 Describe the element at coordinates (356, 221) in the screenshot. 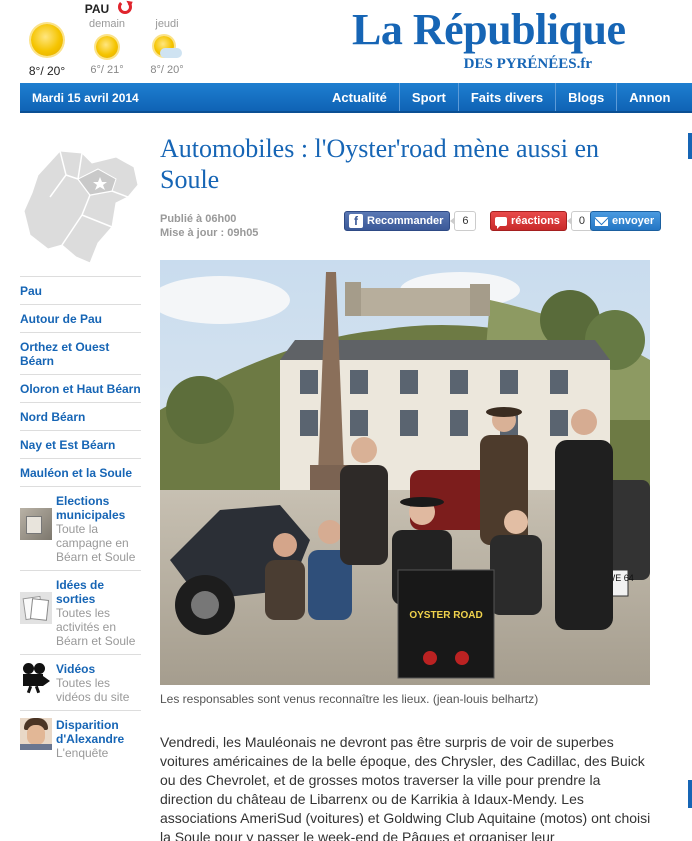

I see `facebook-icon: f` at that location.